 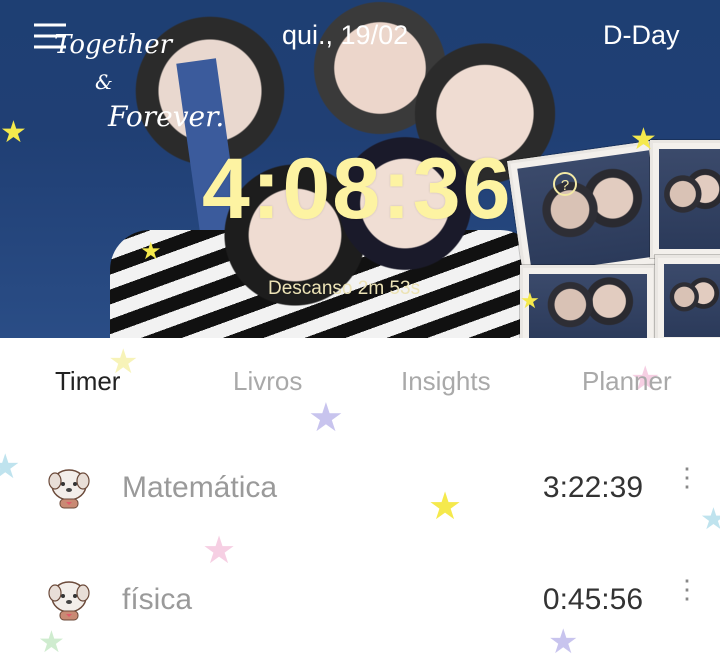 I want to click on rest-label: Descanso 2m 53s, so click(x=344, y=288).